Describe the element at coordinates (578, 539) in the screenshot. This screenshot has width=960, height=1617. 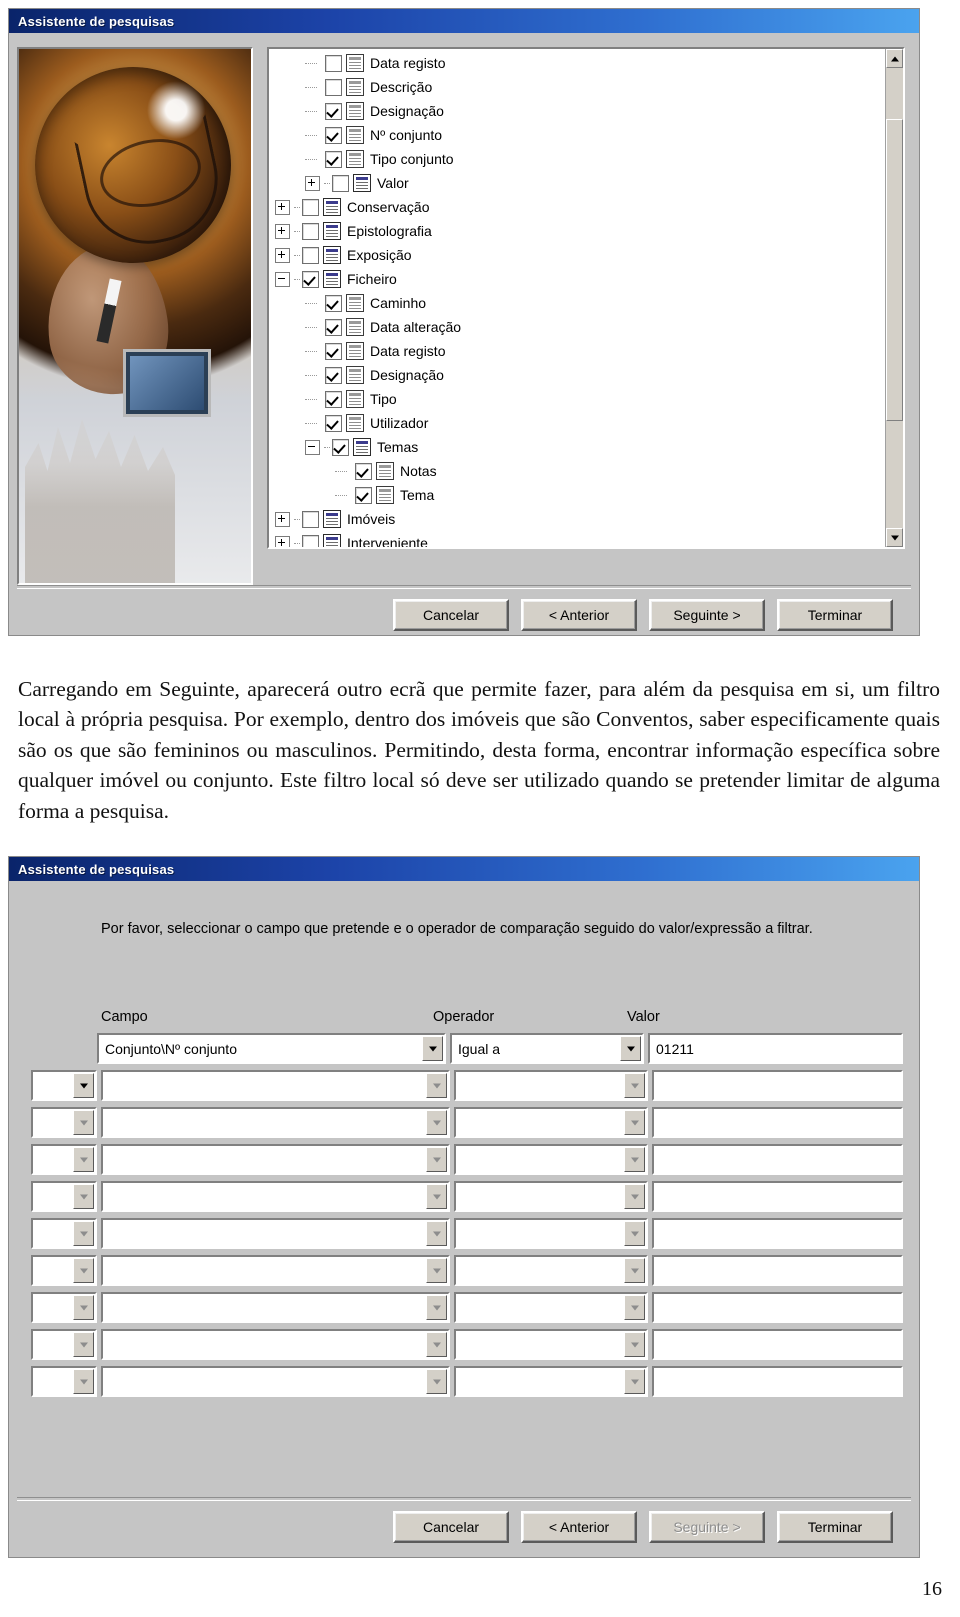
I see `tree-node: Interveniente` at that location.